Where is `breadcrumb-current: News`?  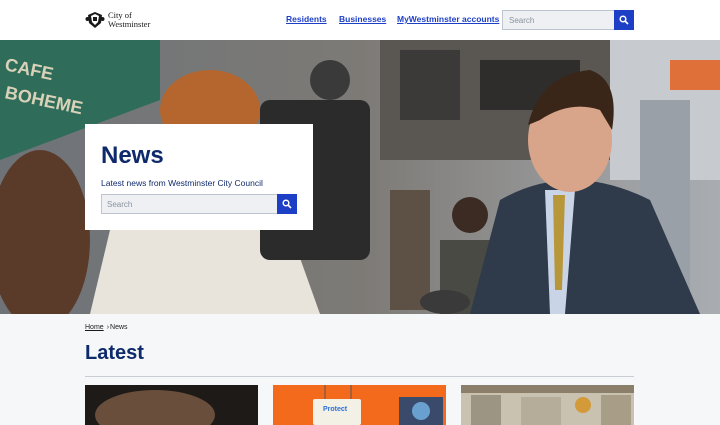
breadcrumb-current: News is located at coordinates (119, 327).